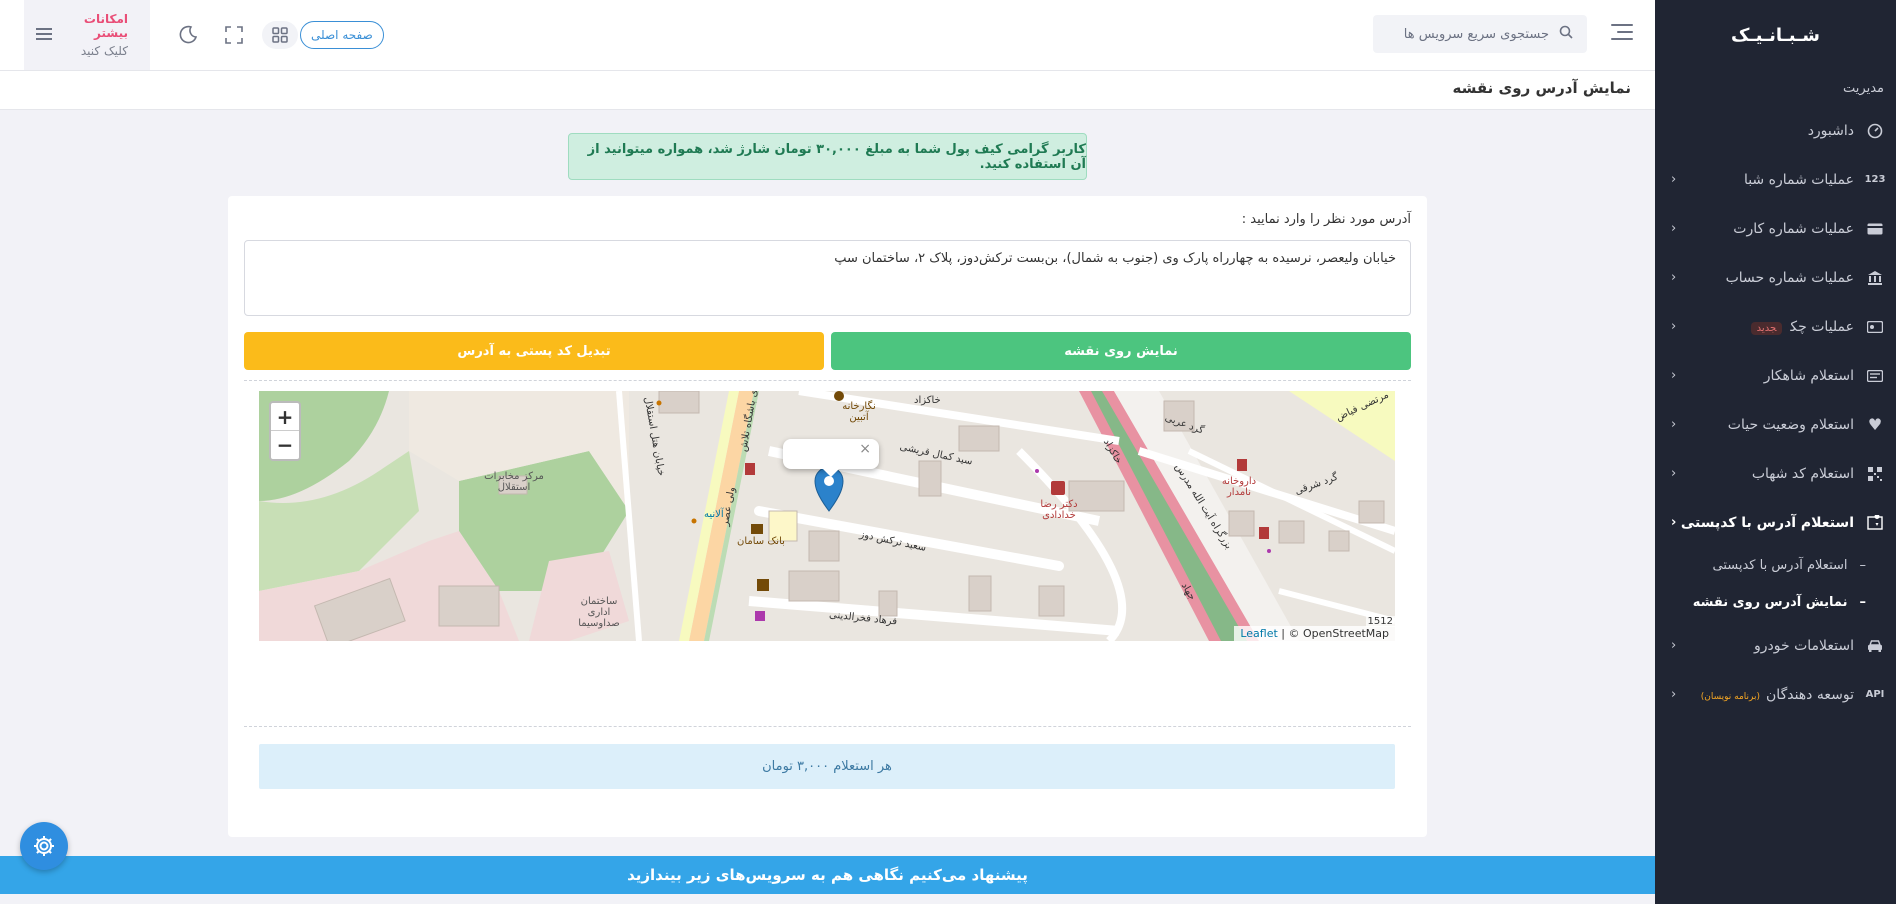  What do you see at coordinates (1790, 424) in the screenshot?
I see `sidebar-item-label: استعلام وضعیت حیات` at bounding box center [1790, 424].